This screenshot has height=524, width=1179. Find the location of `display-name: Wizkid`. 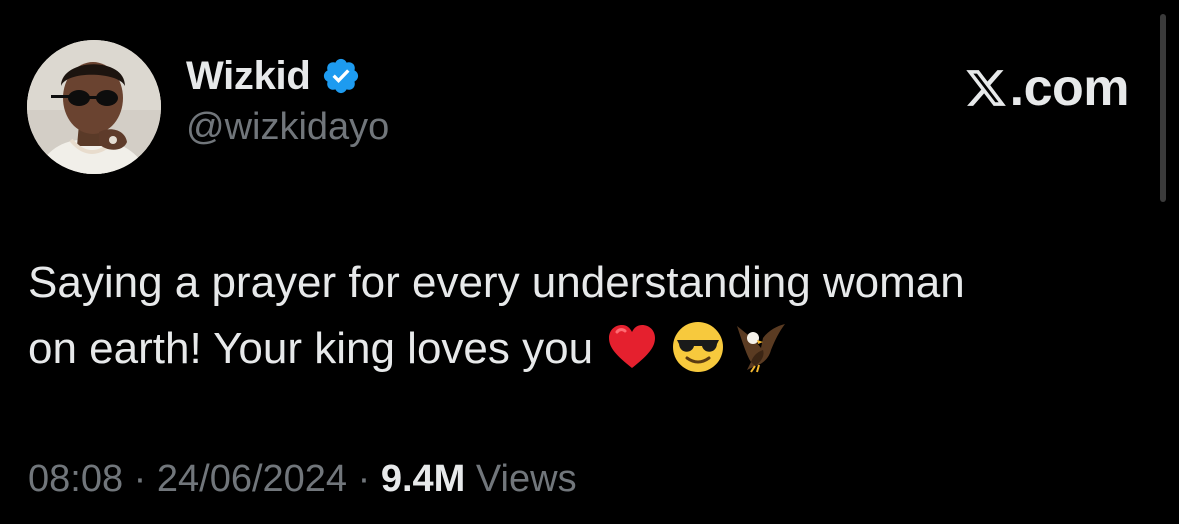

display-name: Wizkid is located at coordinates (248, 76).